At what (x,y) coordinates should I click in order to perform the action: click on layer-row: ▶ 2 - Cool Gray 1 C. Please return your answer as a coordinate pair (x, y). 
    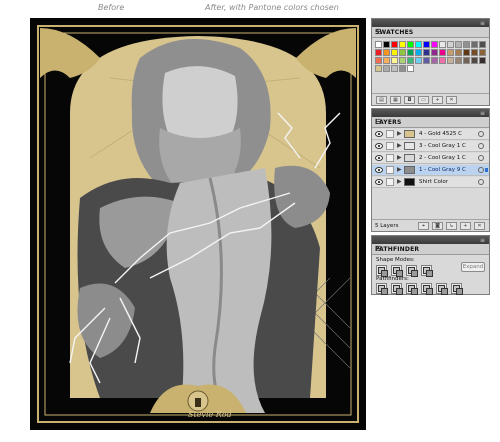
    Looking at the image, I should click on (430, 158).